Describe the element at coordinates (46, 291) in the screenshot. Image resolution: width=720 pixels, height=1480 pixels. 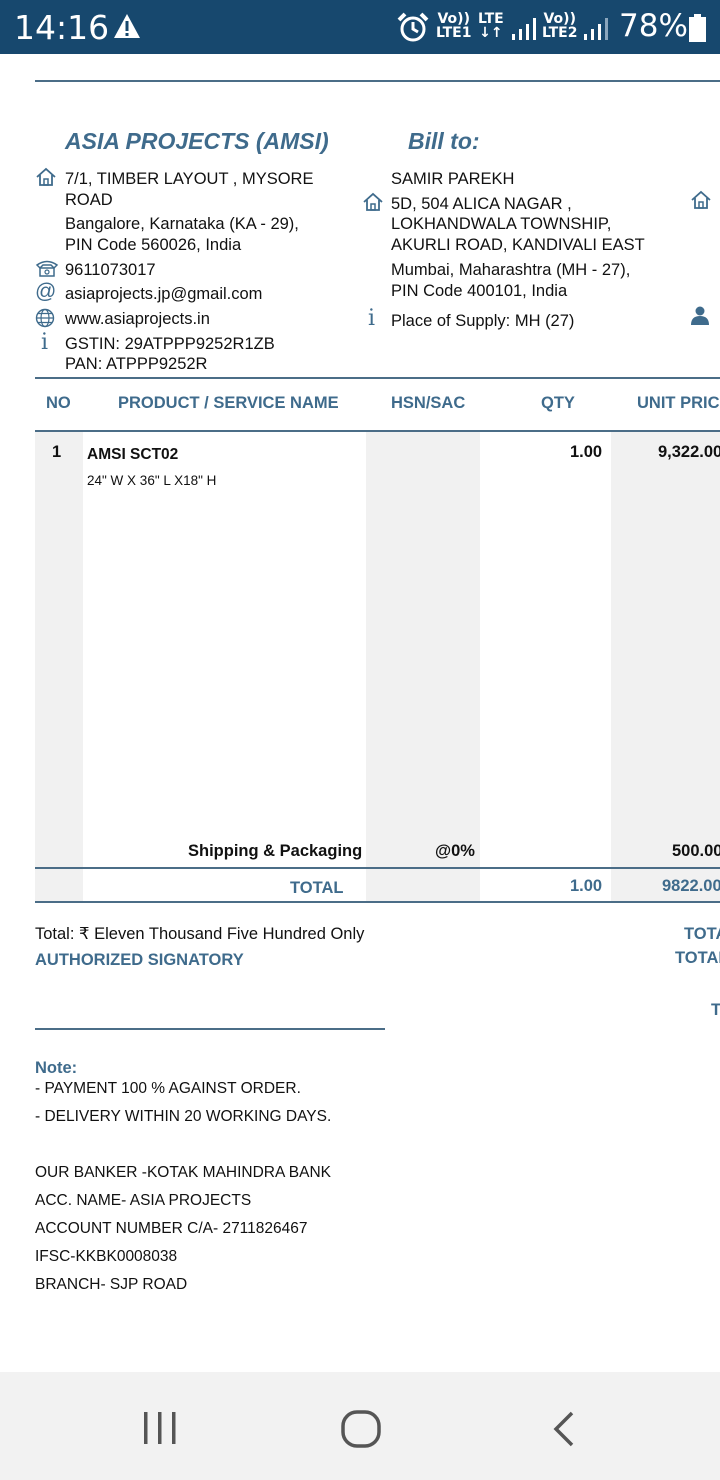
I see `email-icon: @` at that location.